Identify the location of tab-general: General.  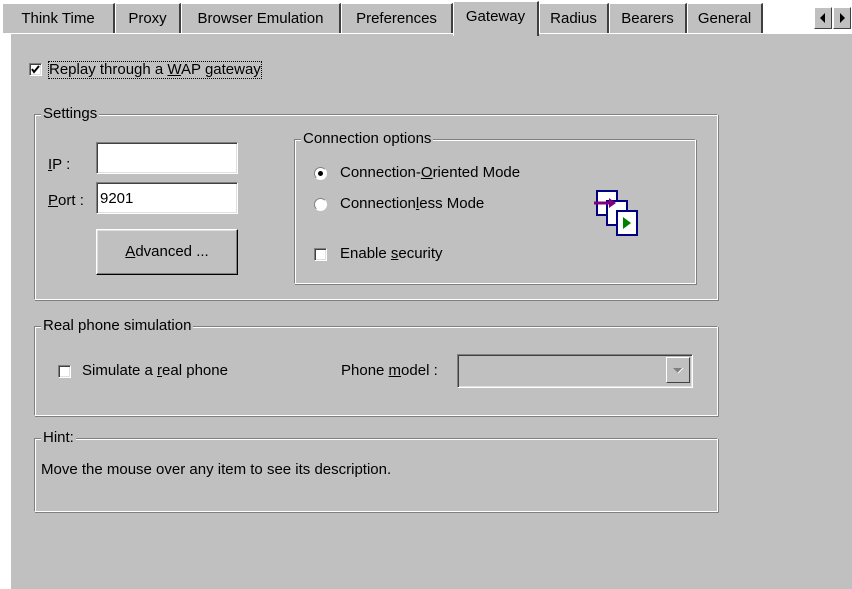
(725, 18).